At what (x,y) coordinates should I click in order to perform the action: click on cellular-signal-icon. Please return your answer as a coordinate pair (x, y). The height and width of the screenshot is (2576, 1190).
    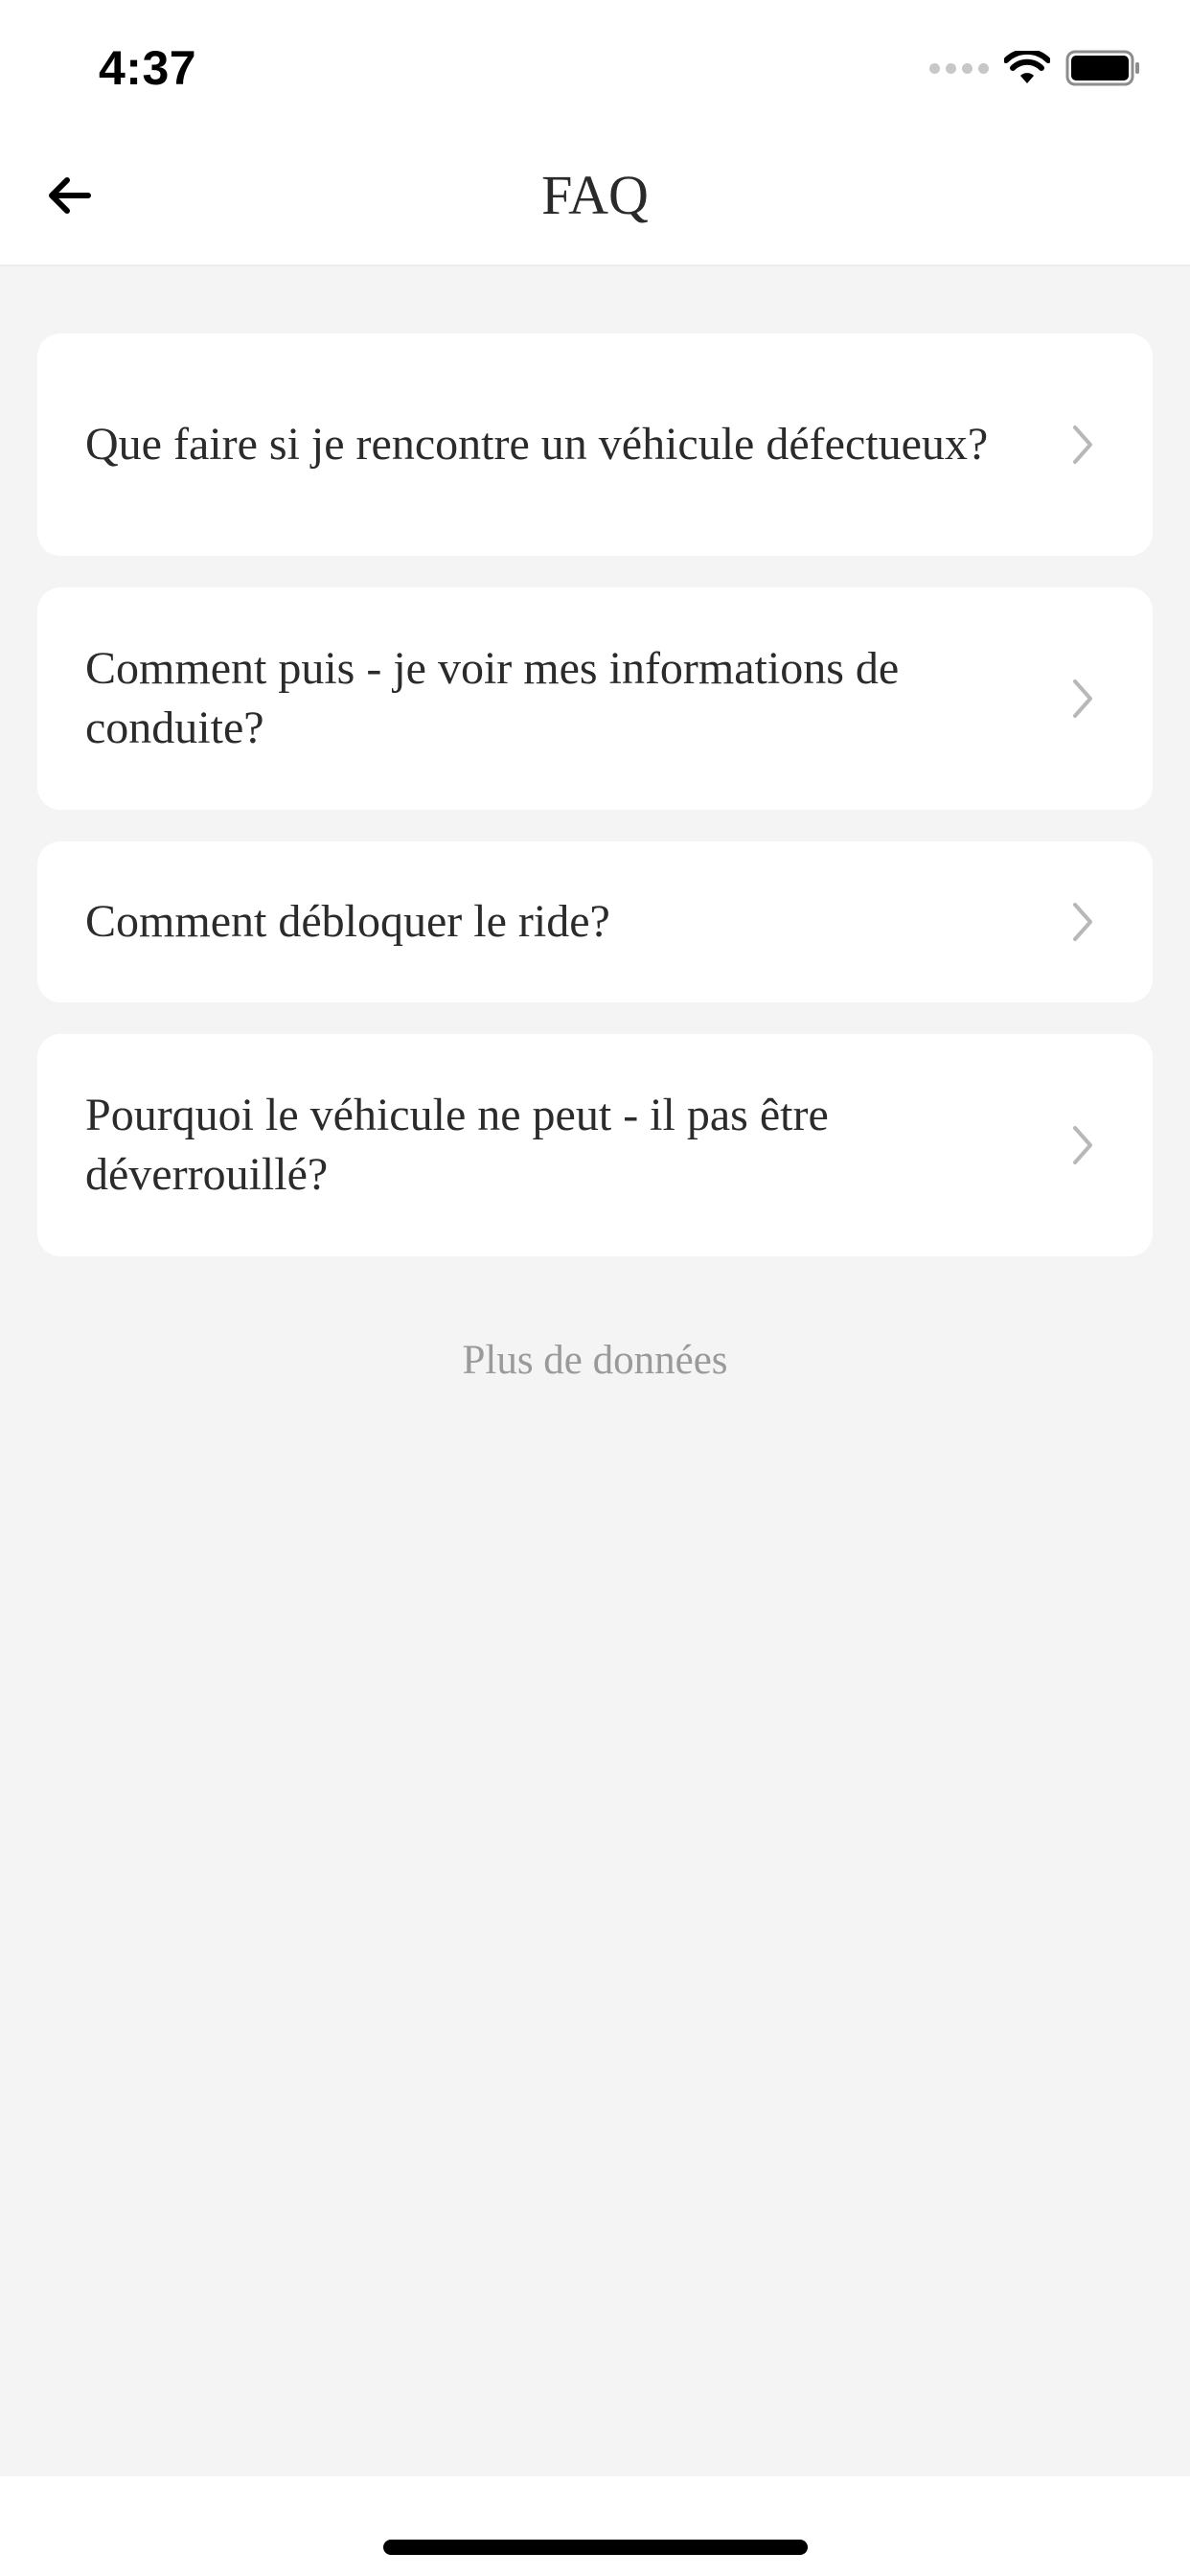
    Looking at the image, I should click on (959, 68).